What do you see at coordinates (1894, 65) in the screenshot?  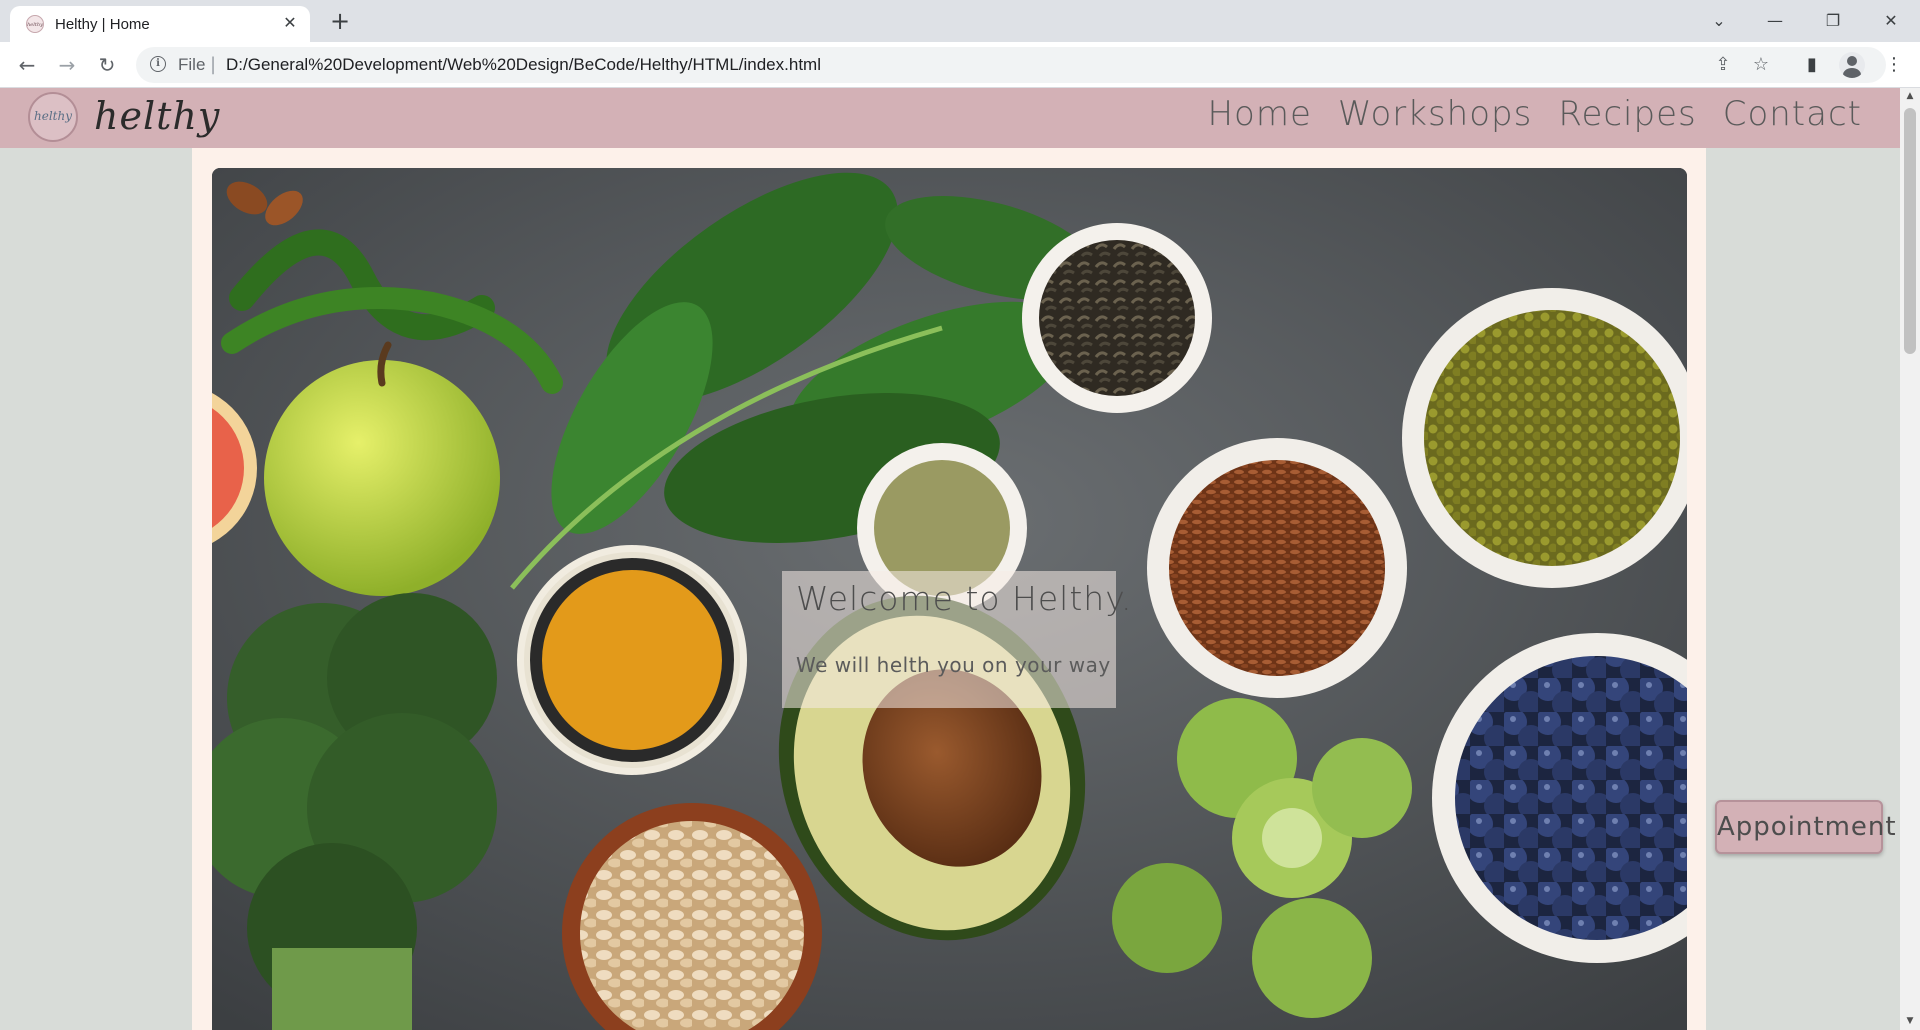 I see `menu-icon: ⋮` at bounding box center [1894, 65].